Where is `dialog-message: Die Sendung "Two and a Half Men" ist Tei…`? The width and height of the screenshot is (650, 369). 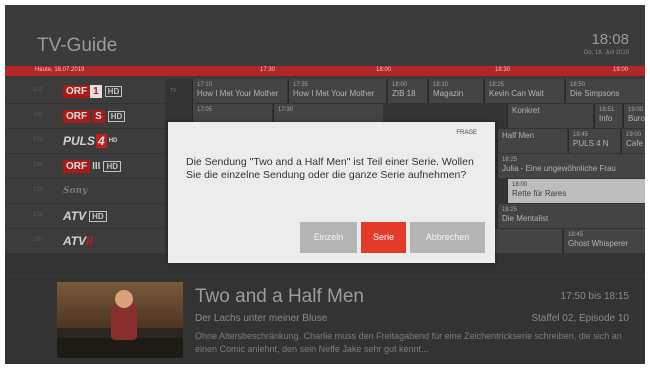
dialog-message: Die Sendung "Two and a Half Men" ist Tei… is located at coordinates (330, 168).